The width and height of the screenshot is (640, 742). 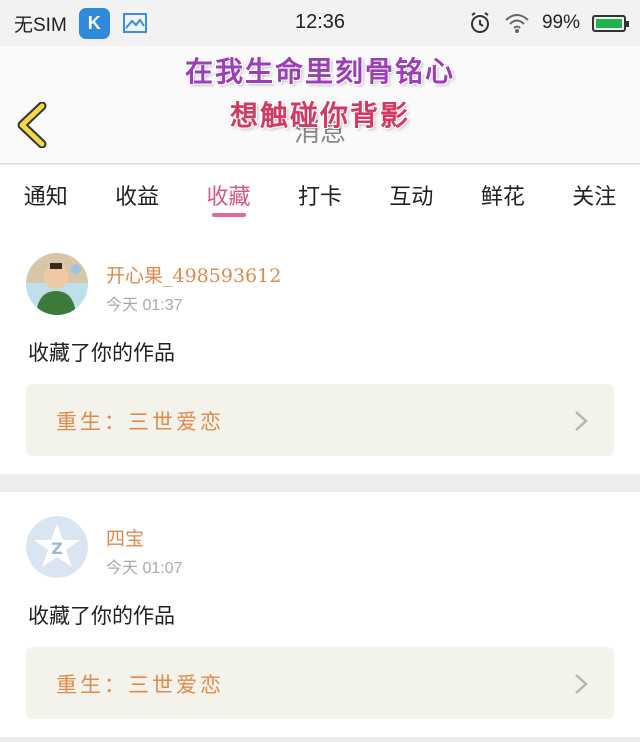 I want to click on tab-favorites: 收藏, so click(x=228, y=197).